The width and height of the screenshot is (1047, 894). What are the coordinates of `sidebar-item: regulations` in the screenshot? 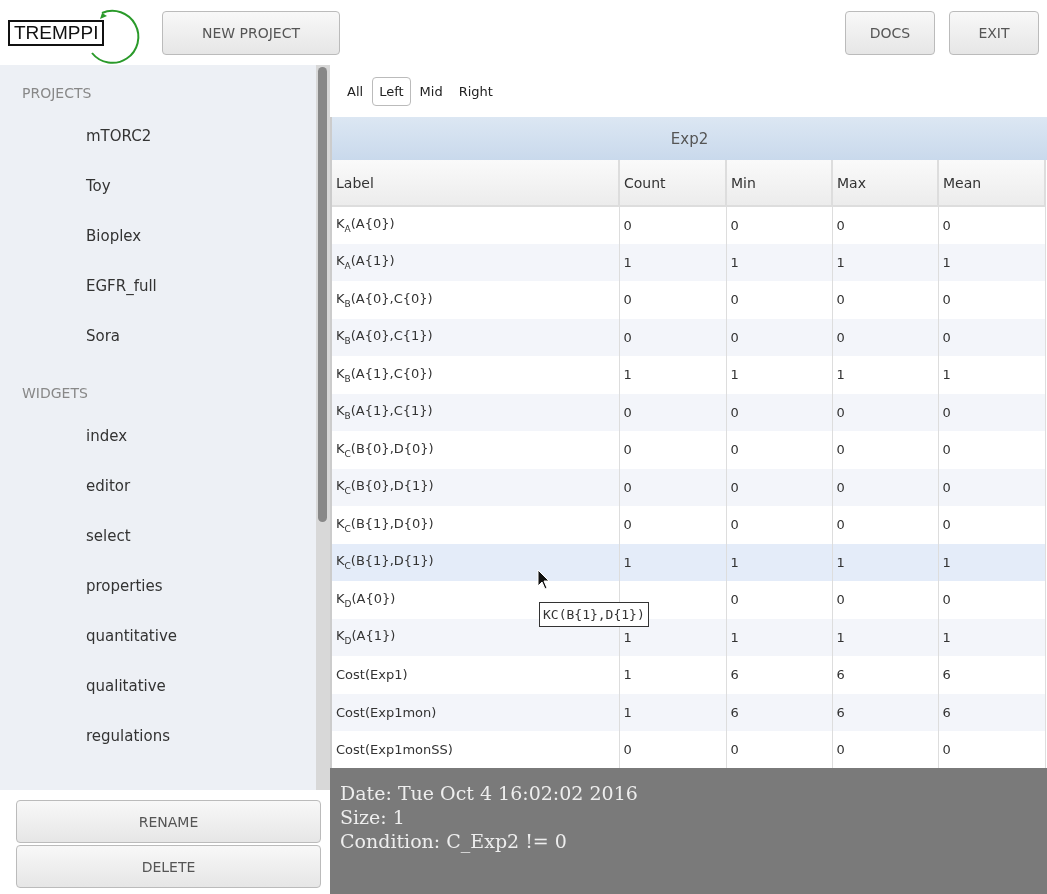 It's located at (158, 736).